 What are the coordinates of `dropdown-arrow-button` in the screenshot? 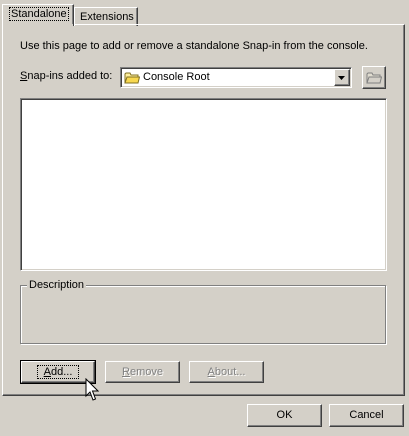 It's located at (342, 77).